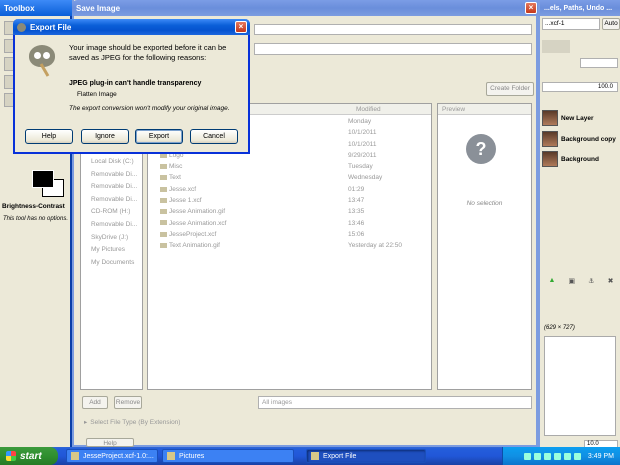 Image resolution: width=620 pixels, height=465 pixels. Describe the element at coordinates (289, 223) in the screenshot. I see `file-row: Jesse Animation.xcf 13:46` at that location.